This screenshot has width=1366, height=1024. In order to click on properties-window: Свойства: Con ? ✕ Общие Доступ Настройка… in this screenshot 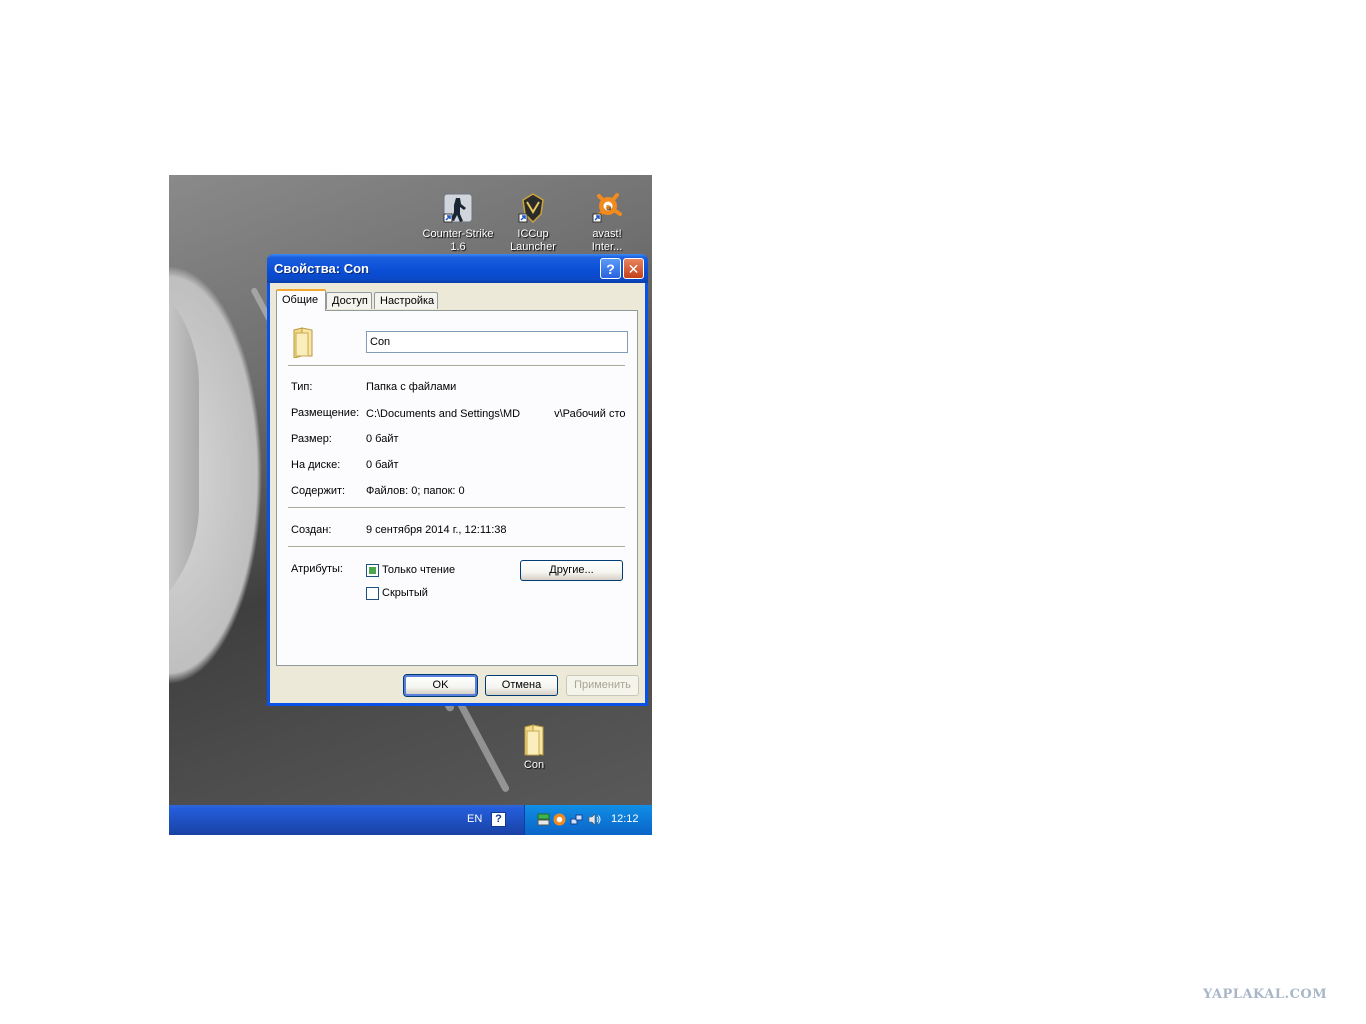, I will do `click(457, 480)`.